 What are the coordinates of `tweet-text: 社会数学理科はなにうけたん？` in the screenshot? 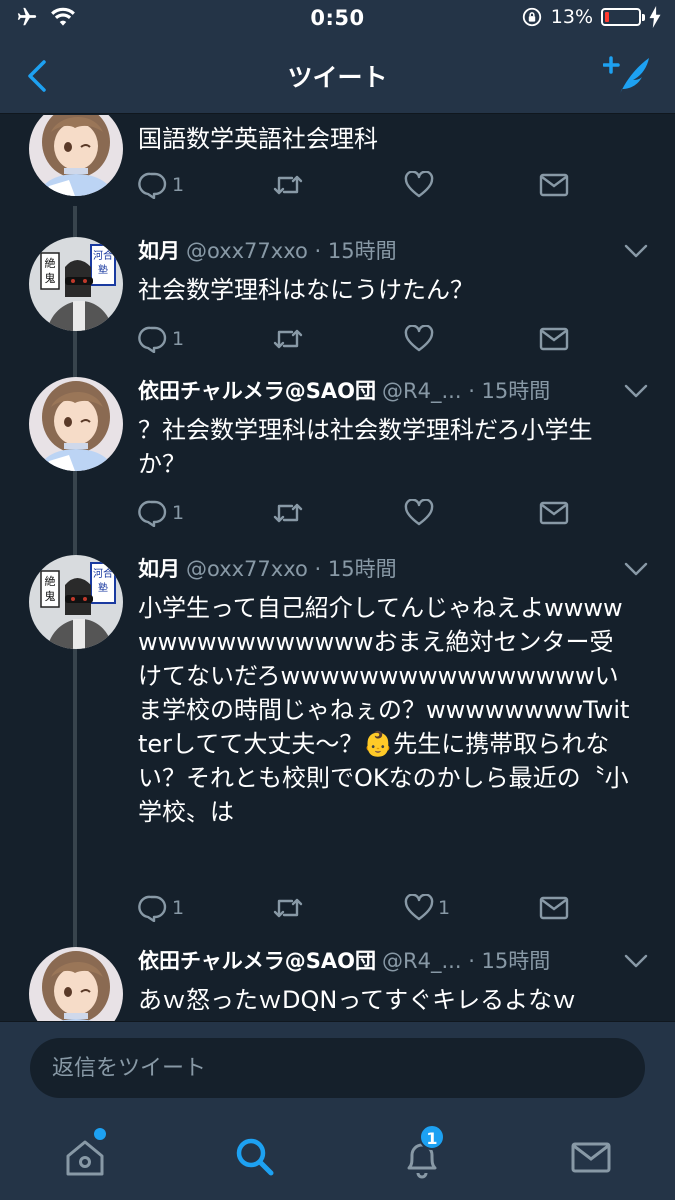 It's located at (306, 290).